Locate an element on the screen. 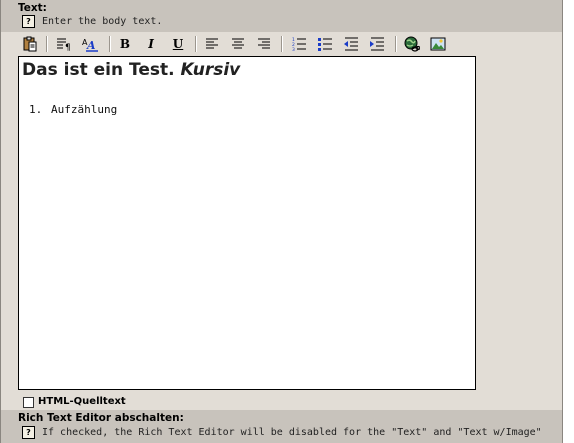 The height and width of the screenshot is (443, 574). text-section-header: Text: ? Enter the body text. is located at coordinates (281, 16).